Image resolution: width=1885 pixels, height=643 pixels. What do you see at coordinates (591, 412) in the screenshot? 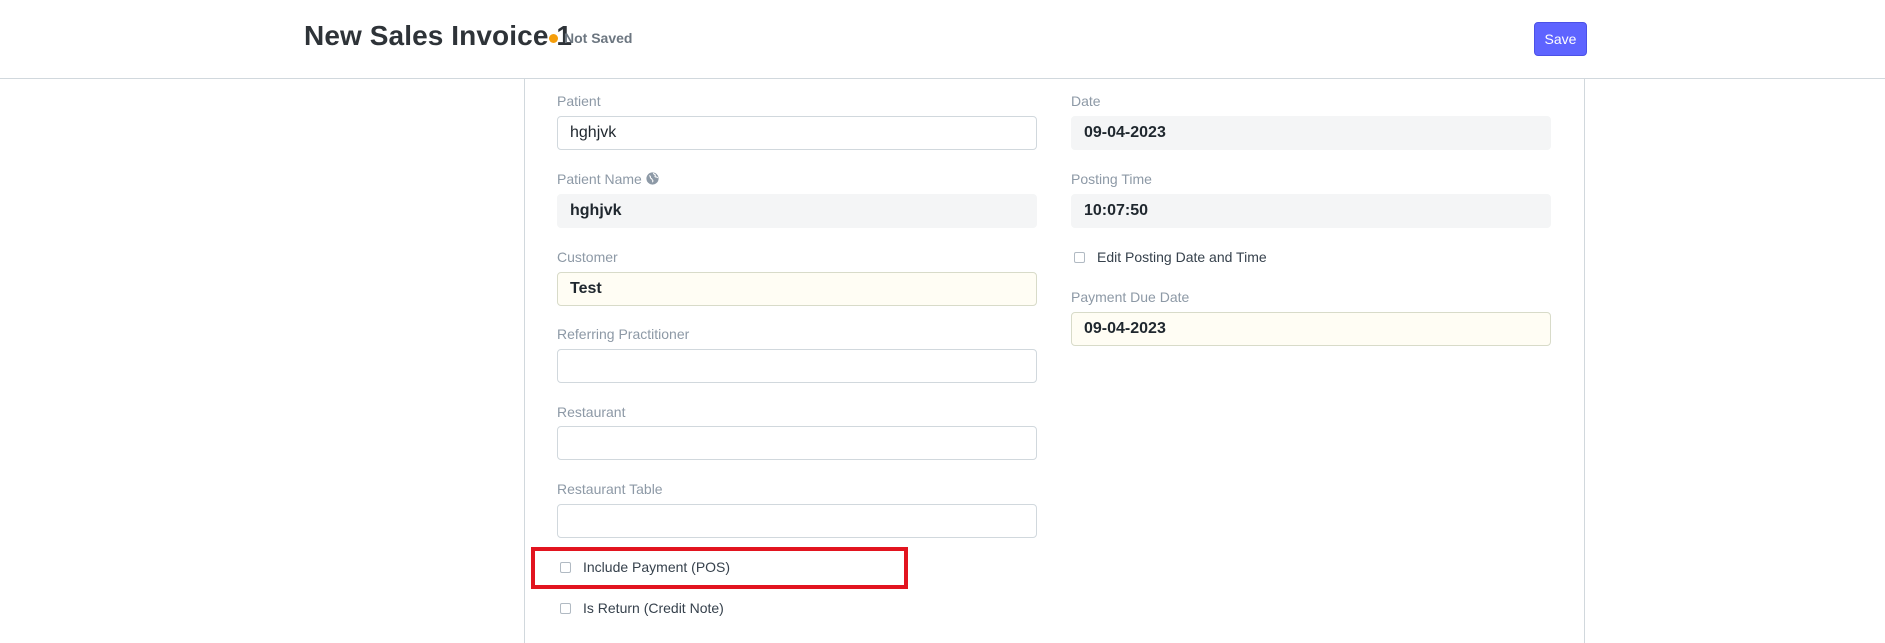
I see `restaurant-label: Restaurant` at bounding box center [591, 412].